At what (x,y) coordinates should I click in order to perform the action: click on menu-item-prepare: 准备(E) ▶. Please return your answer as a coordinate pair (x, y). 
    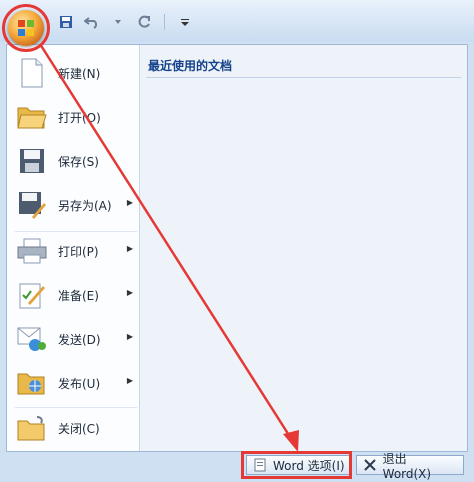
    Looking at the image, I should click on (73, 295).